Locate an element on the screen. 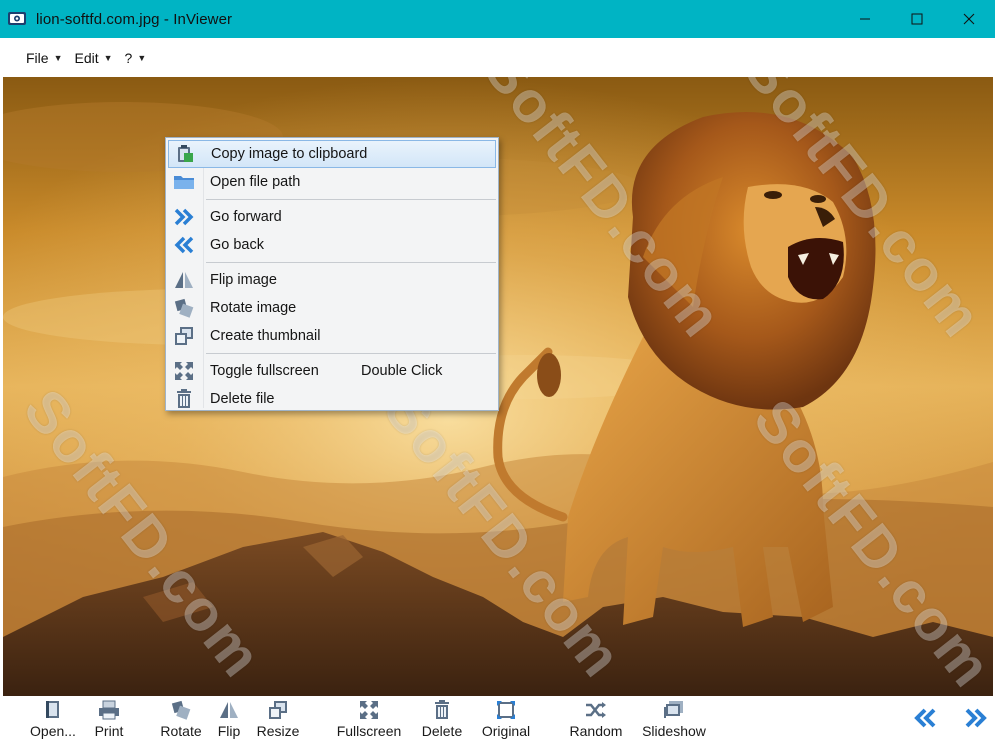 This screenshot has width=995, height=745. flip-label: Flip is located at coordinates (229, 731).